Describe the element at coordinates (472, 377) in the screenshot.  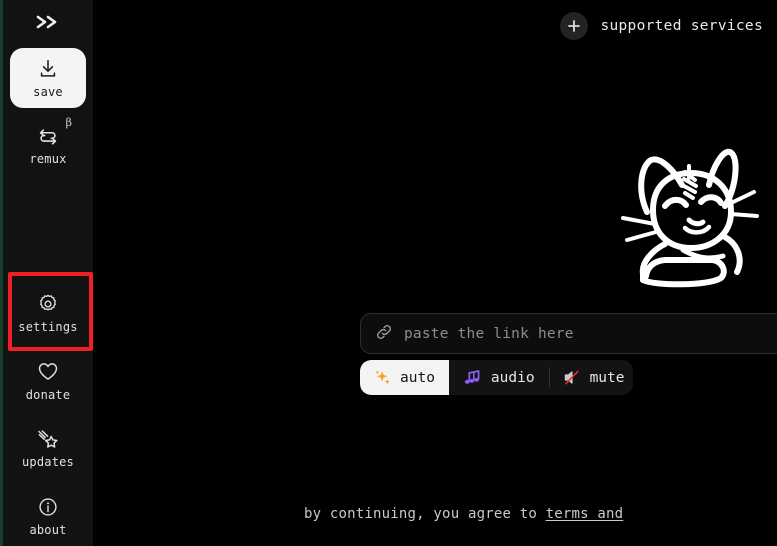
I see `music-notes-icon` at that location.